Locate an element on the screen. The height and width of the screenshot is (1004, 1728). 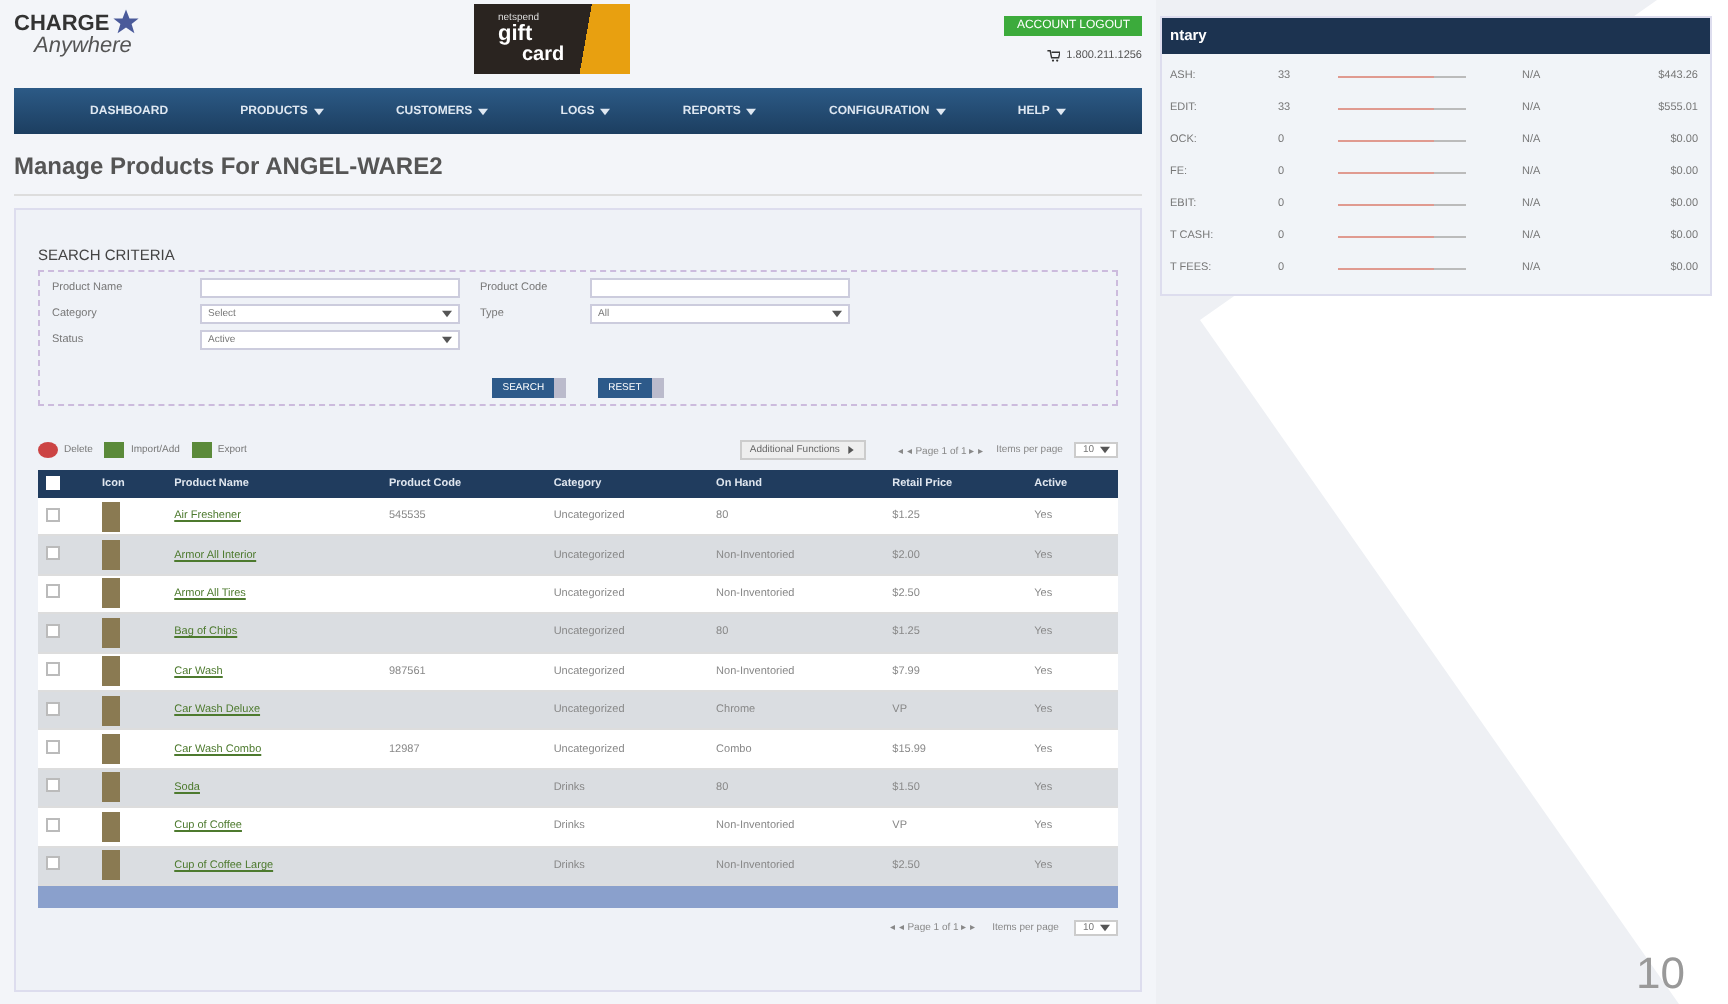
logo-text: CHARGE is located at coordinates (62, 25).